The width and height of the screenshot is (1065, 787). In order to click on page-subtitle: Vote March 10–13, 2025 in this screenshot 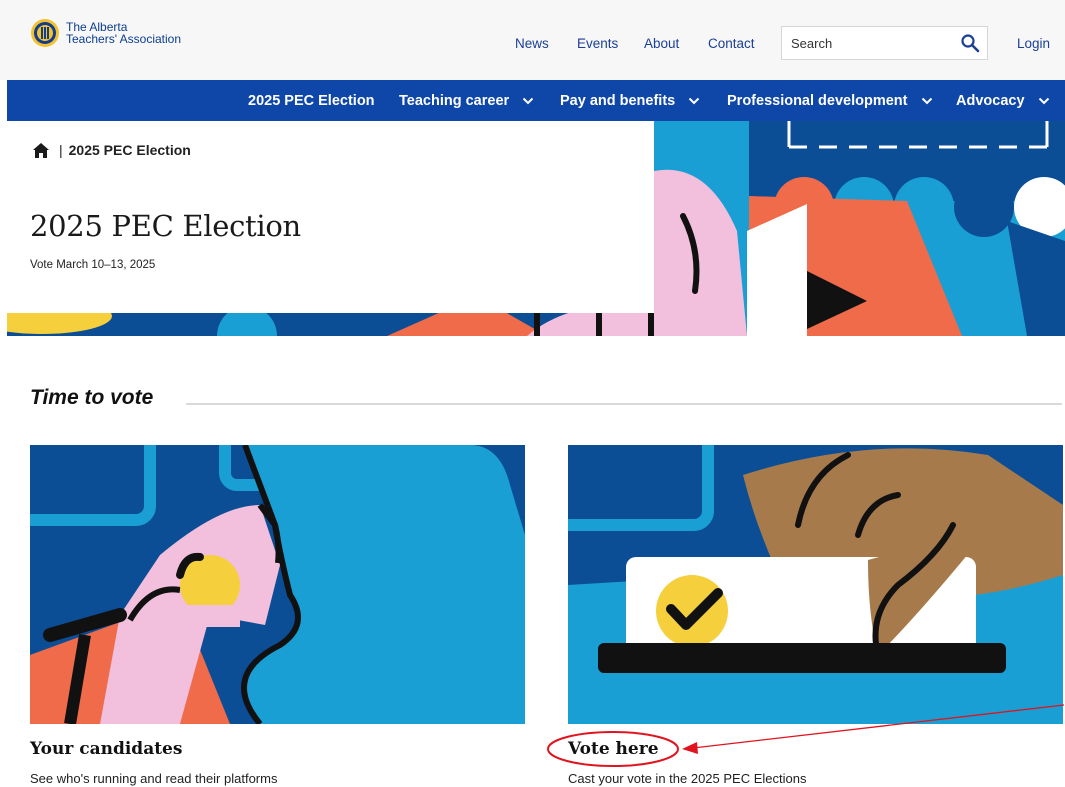, I will do `click(93, 265)`.